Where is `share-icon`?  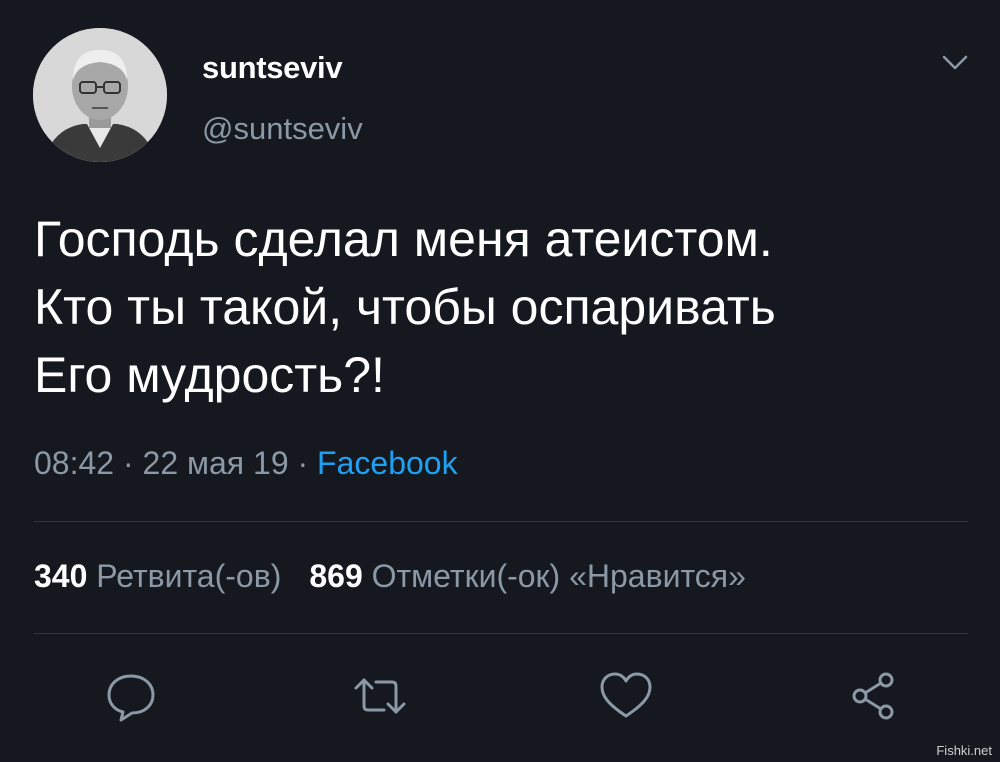
share-icon is located at coordinates (874, 696).